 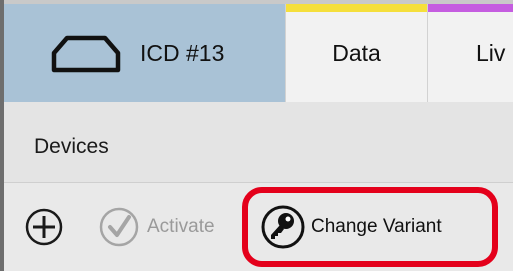 I want to click on add-button, so click(x=44, y=227).